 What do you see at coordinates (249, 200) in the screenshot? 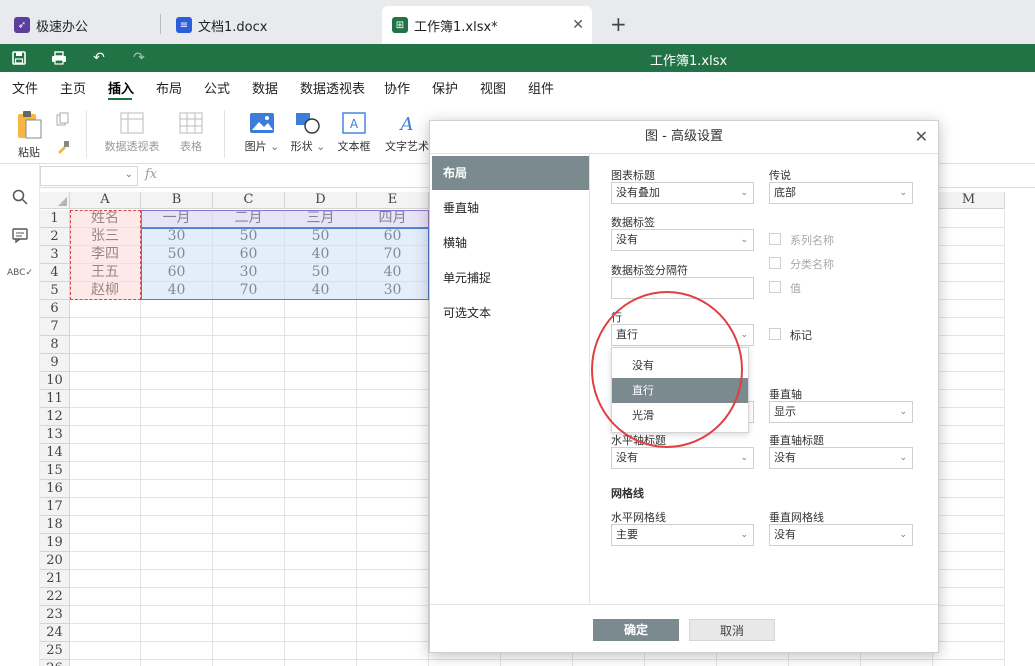
I see `column-header: C` at bounding box center [249, 200].